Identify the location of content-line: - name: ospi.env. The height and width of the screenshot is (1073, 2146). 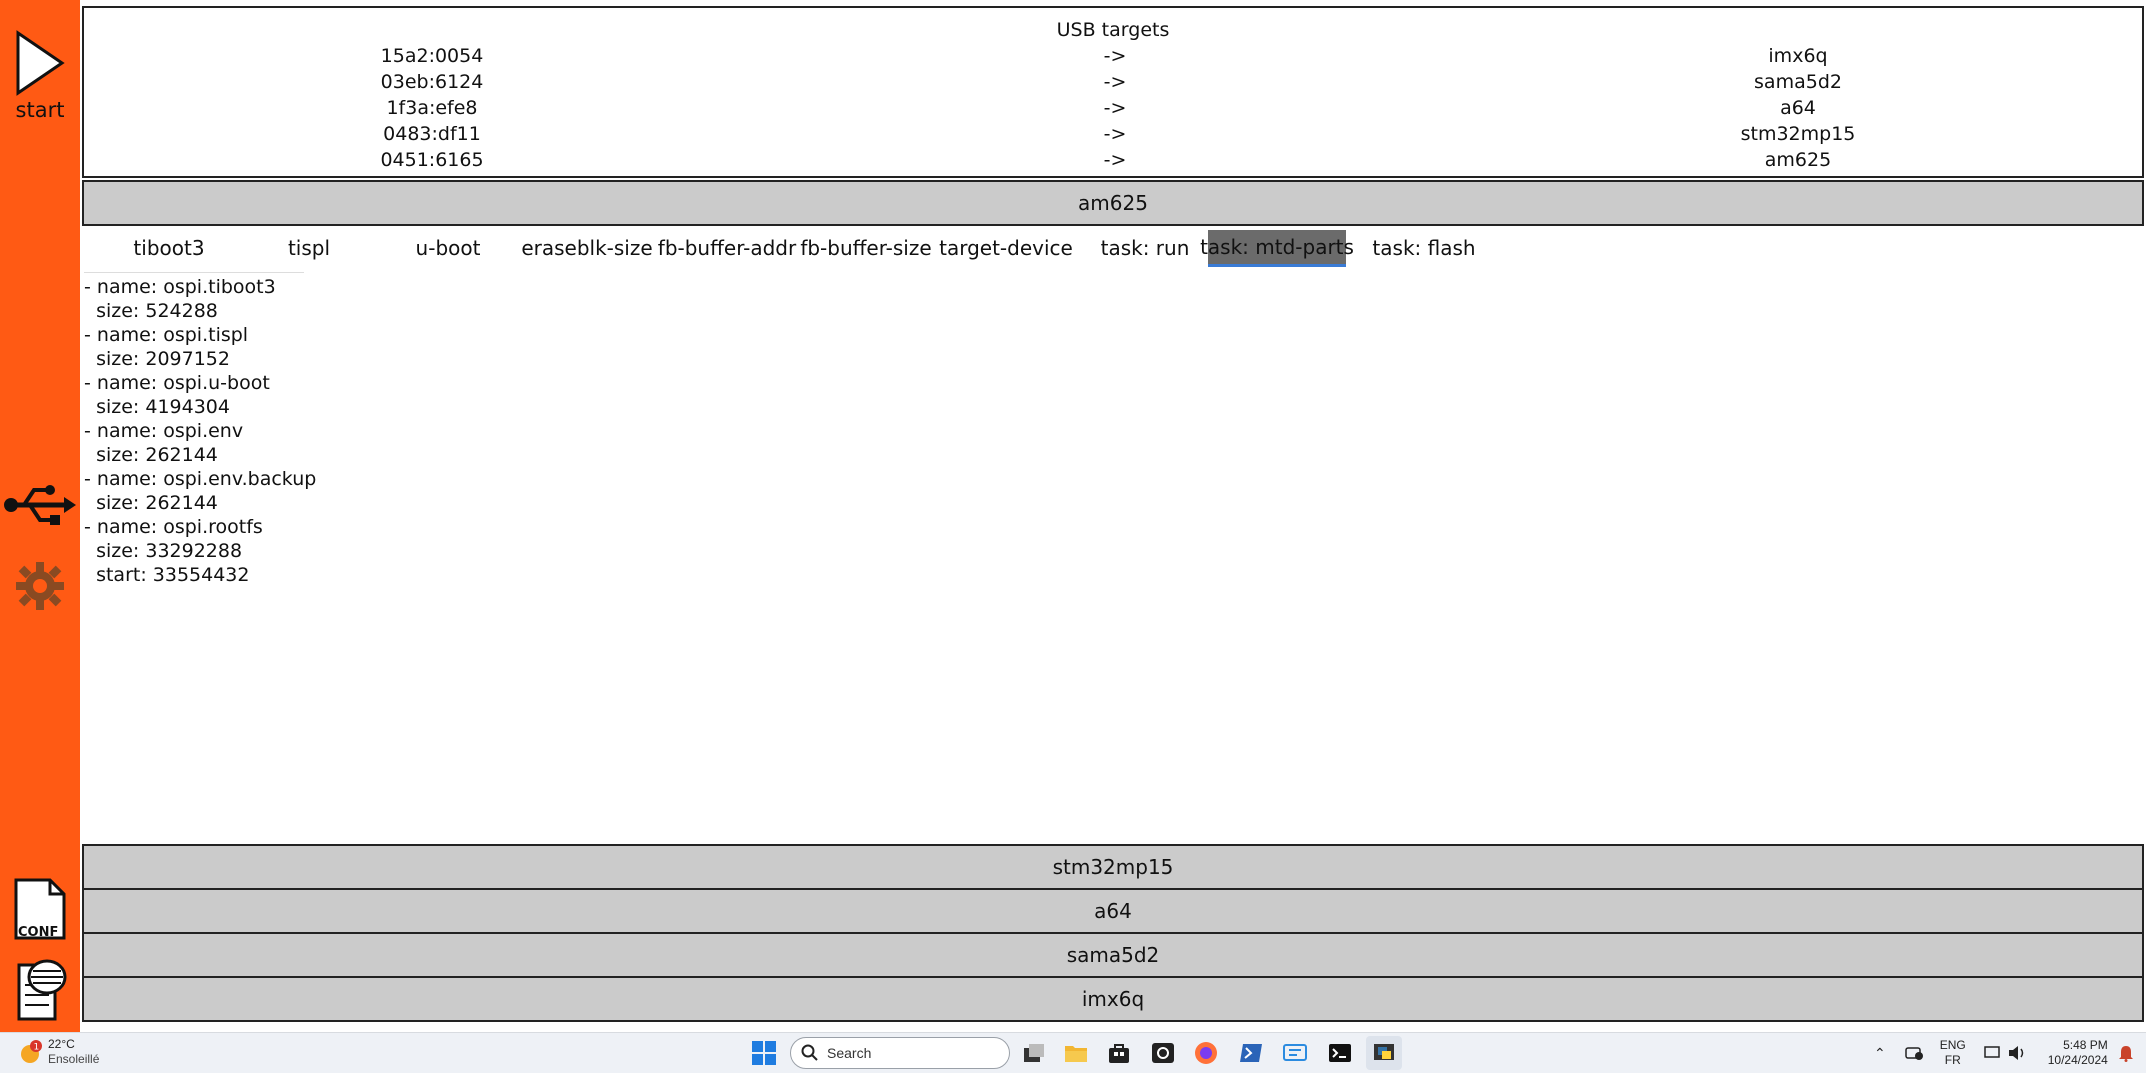
(164, 431).